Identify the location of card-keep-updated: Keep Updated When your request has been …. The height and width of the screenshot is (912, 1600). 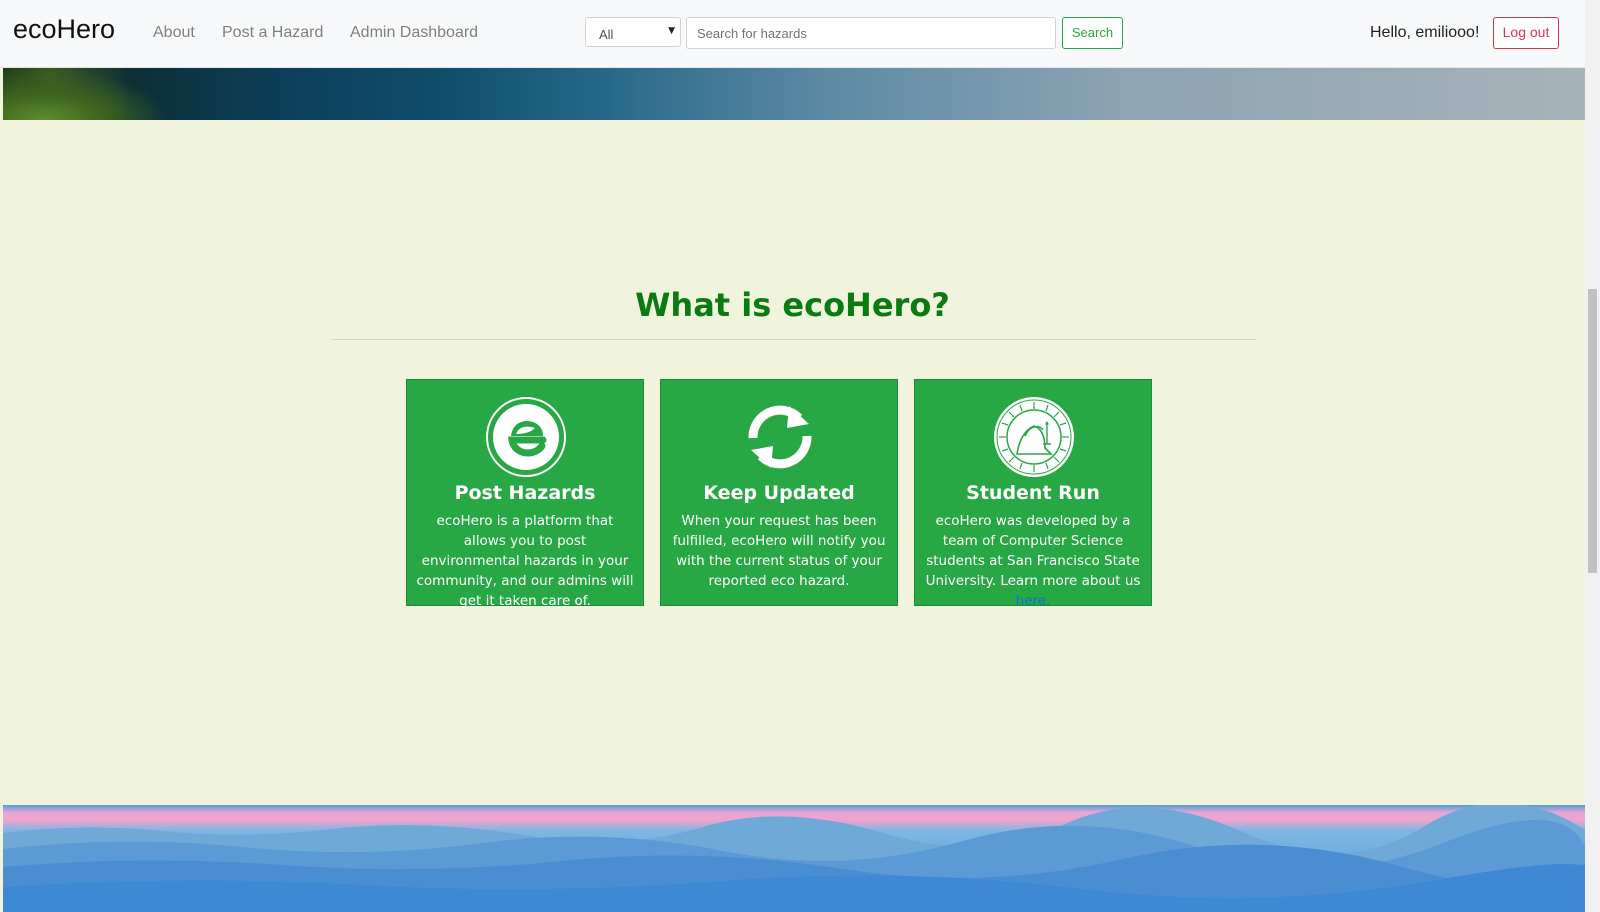
(779, 492).